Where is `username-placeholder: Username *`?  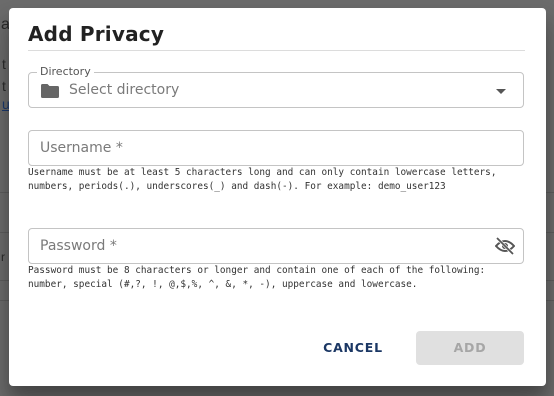 username-placeholder: Username * is located at coordinates (81, 148).